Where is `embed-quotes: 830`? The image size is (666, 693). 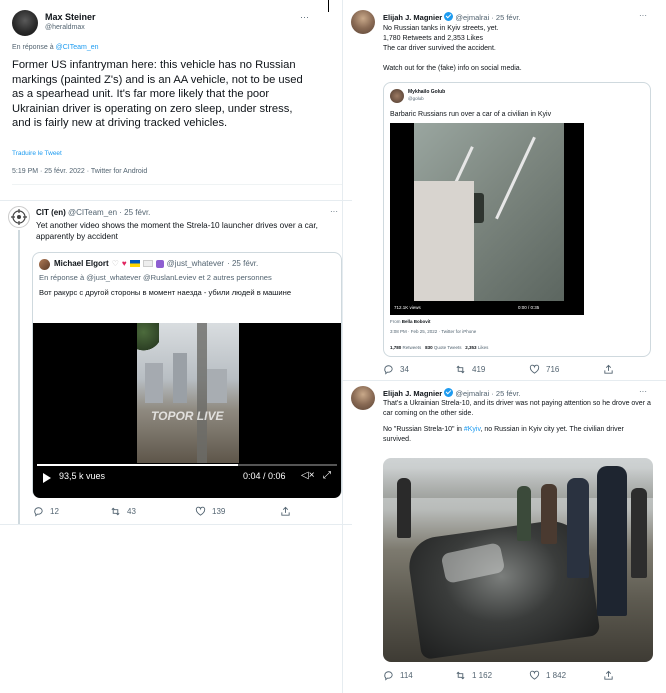 embed-quotes: 830 is located at coordinates (429, 347).